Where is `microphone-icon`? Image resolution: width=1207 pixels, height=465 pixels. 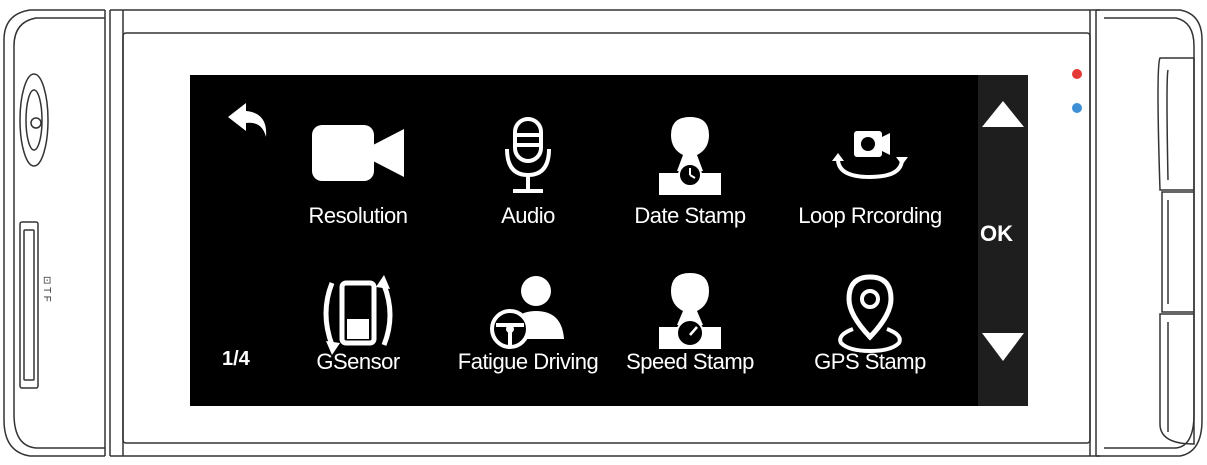
microphone-icon is located at coordinates (528, 155).